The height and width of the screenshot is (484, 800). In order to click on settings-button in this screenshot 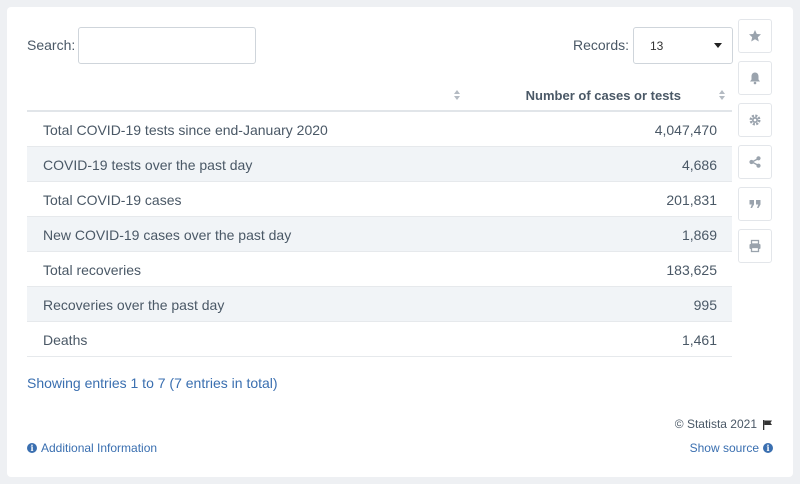, I will do `click(755, 120)`.